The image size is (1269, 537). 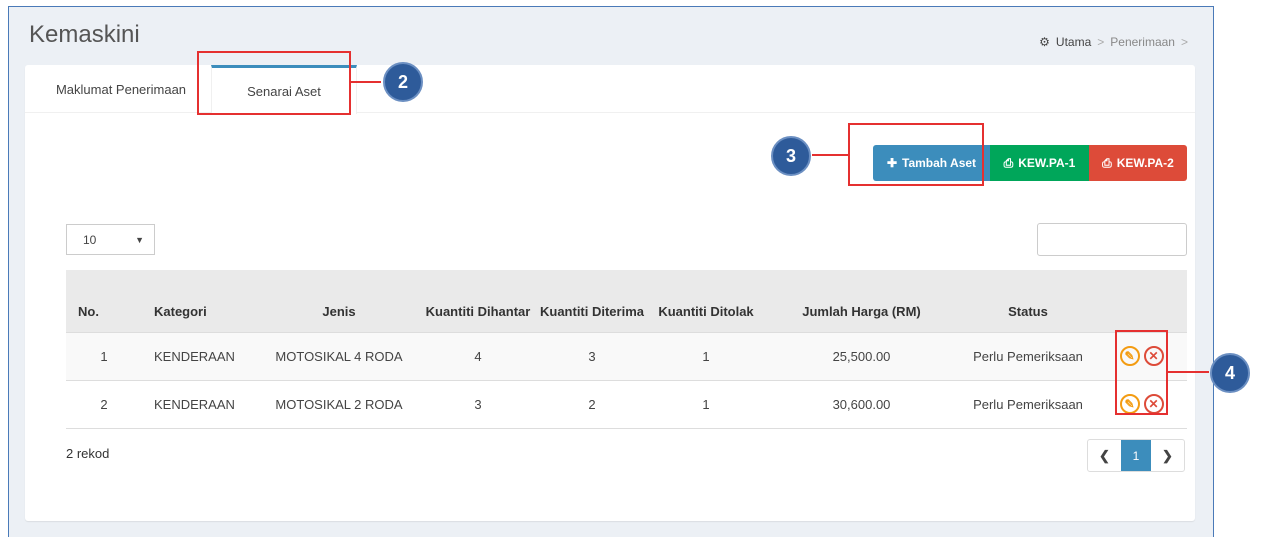 I want to click on col-diterima-label: Kuantiti Diterima, so click(x=591, y=311).